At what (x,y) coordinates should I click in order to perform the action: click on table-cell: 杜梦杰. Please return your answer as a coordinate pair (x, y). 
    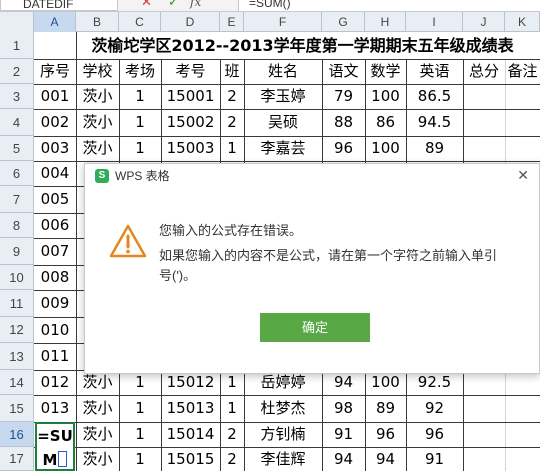
    Looking at the image, I should click on (283, 408).